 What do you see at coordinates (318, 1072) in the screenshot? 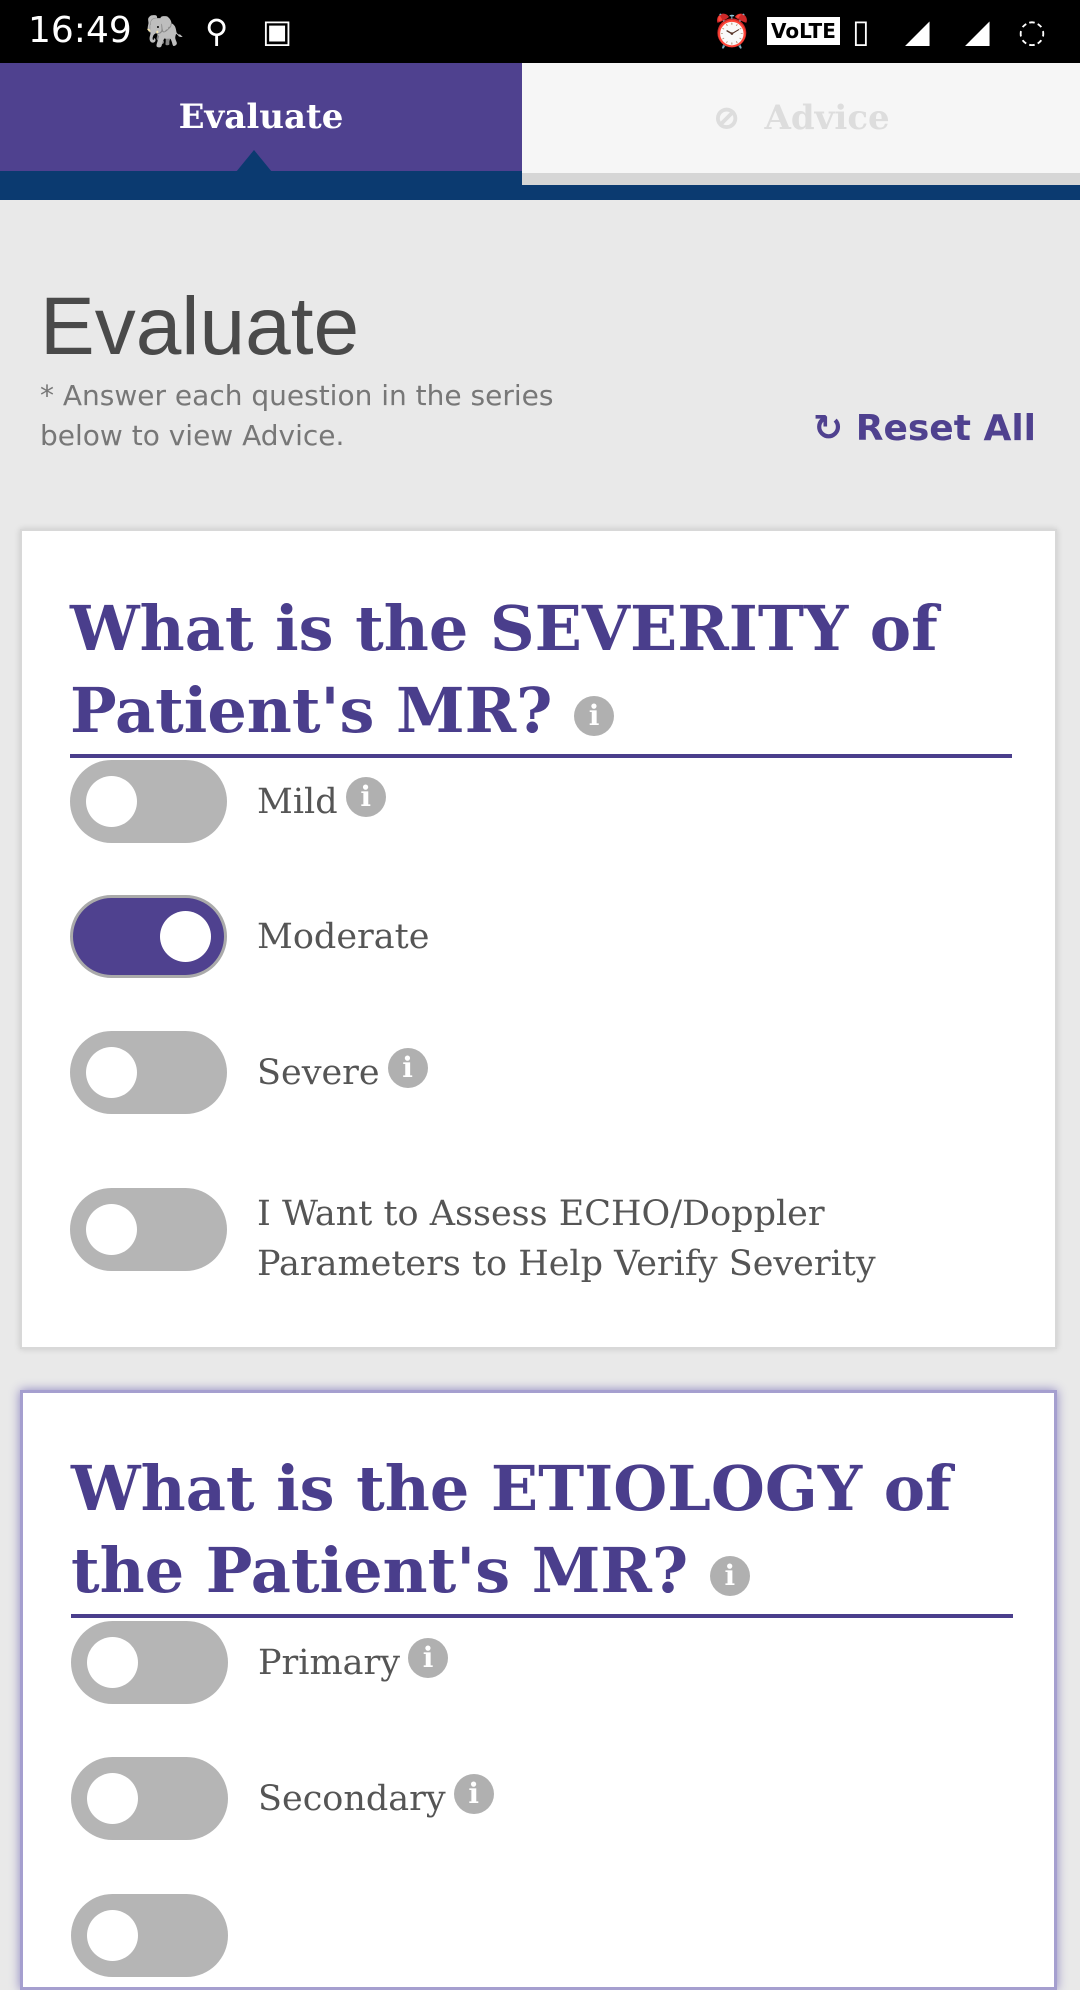
I see `option-label: Severe` at bounding box center [318, 1072].